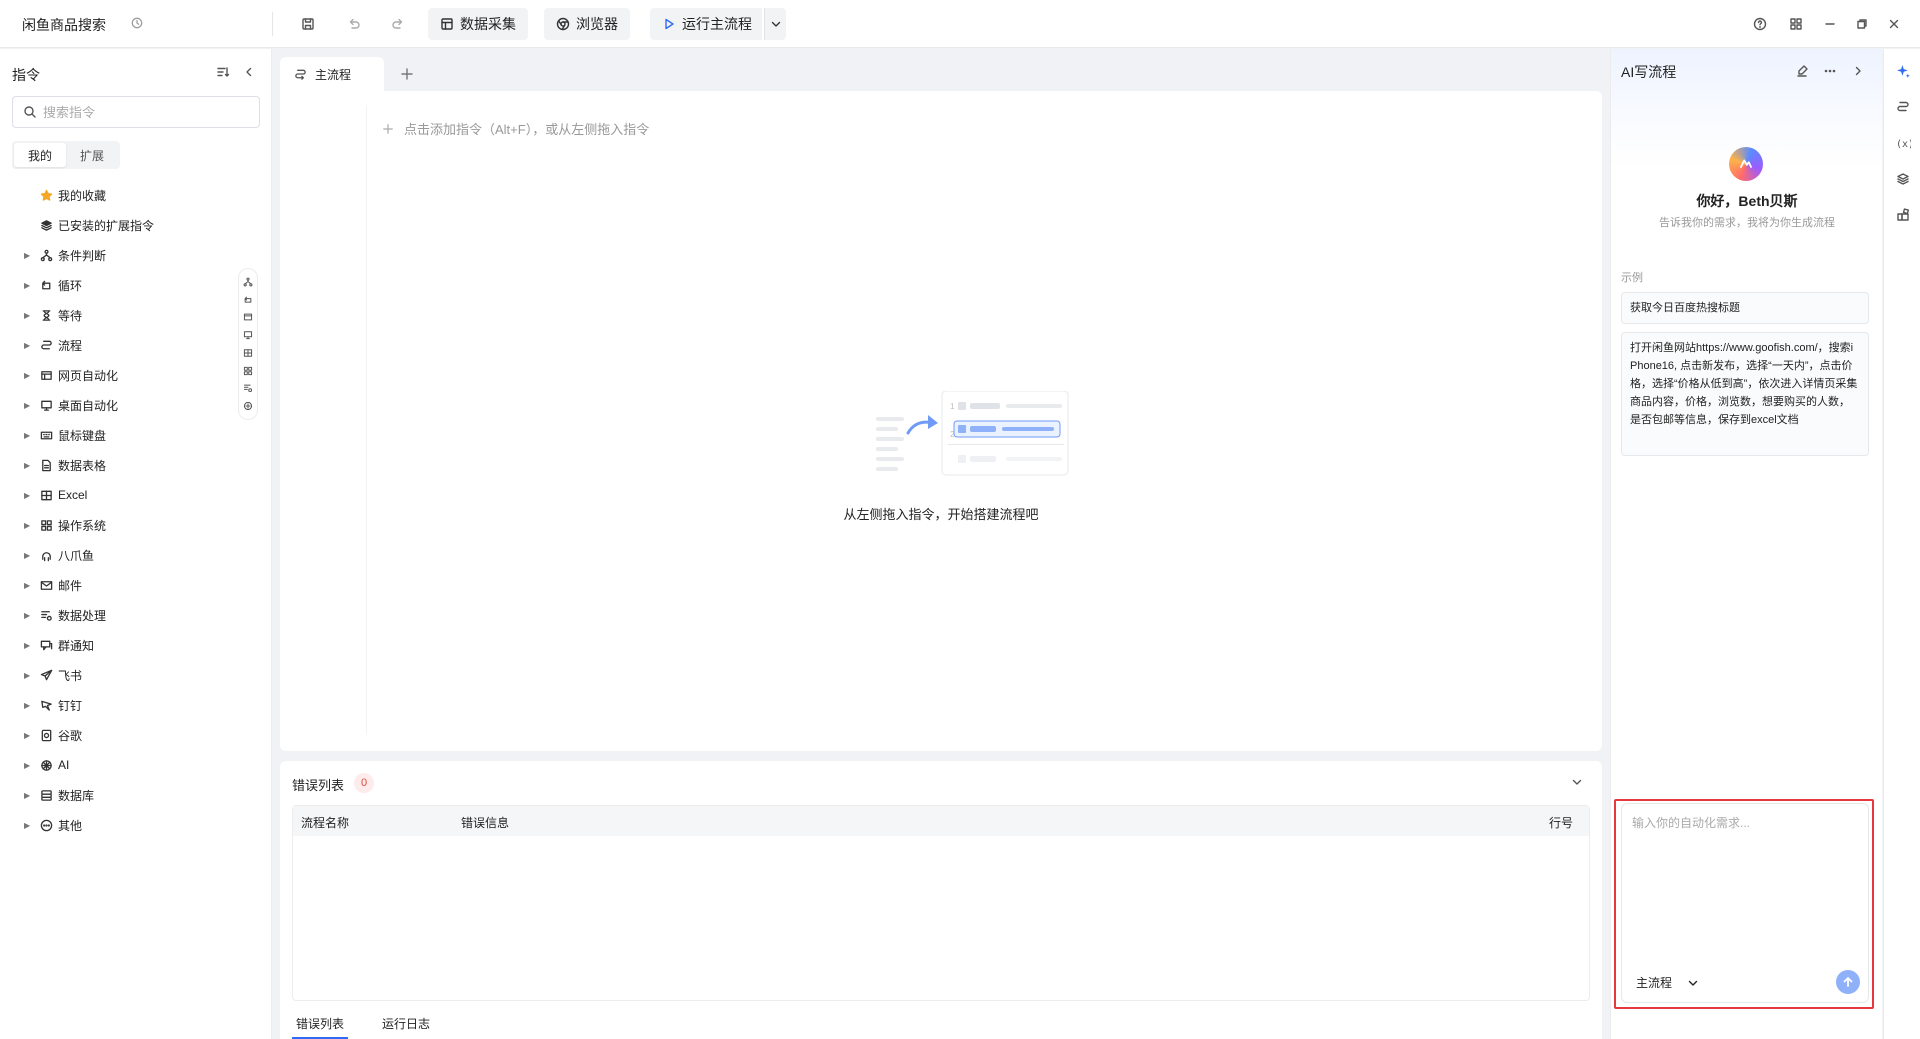 The height and width of the screenshot is (1039, 1920). What do you see at coordinates (120, 615) in the screenshot?
I see `command-category: ▶ 数据处理` at bounding box center [120, 615].